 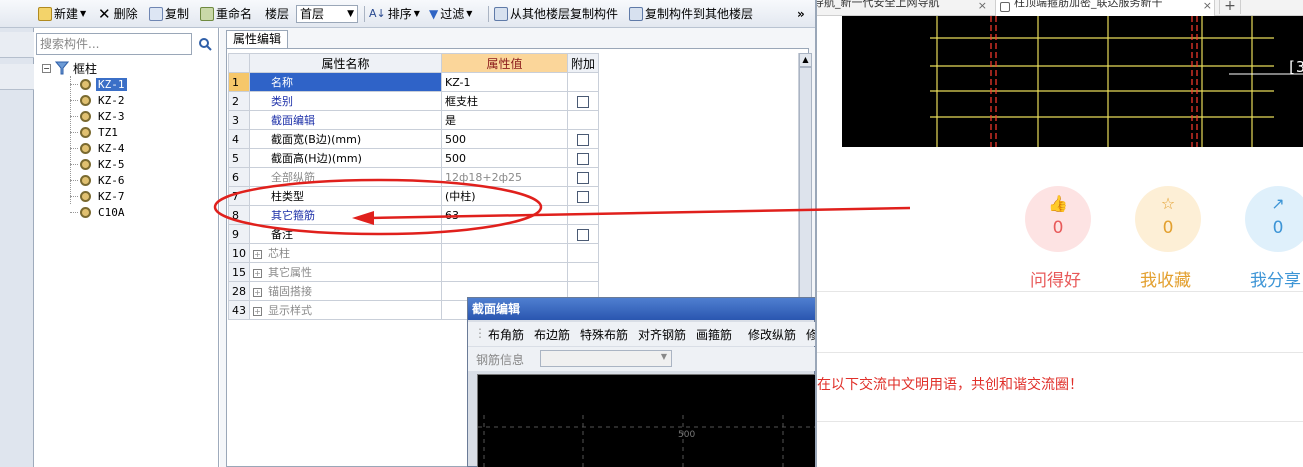 I want to click on tree-root-frame-column: − 框柱, so click(x=69, y=68).